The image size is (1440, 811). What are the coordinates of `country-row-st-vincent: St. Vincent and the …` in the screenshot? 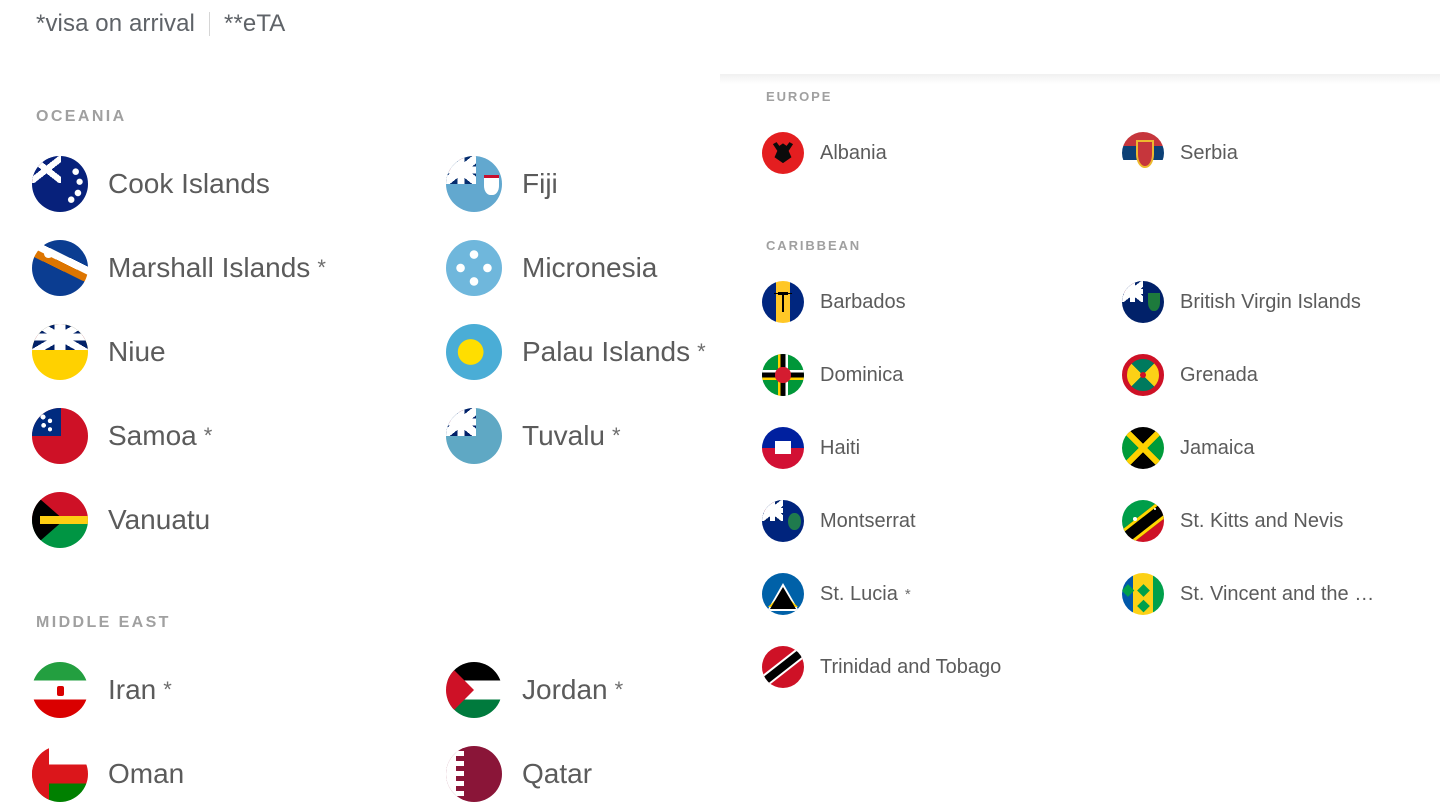 It's located at (1251, 594).